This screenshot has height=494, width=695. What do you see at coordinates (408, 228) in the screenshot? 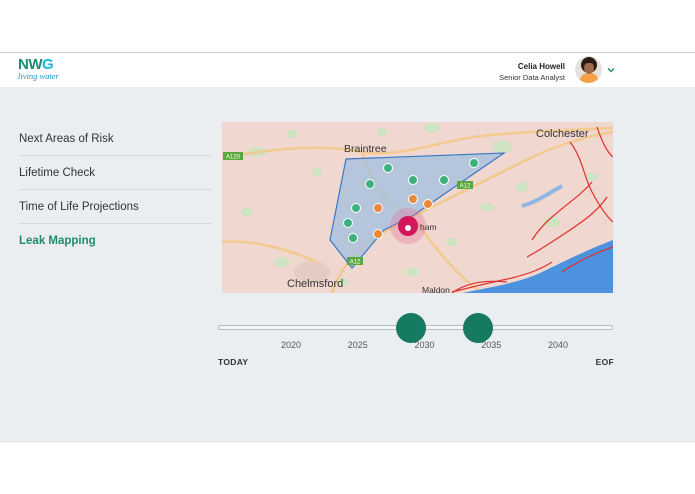
I see `hotspot-center` at bounding box center [408, 228].